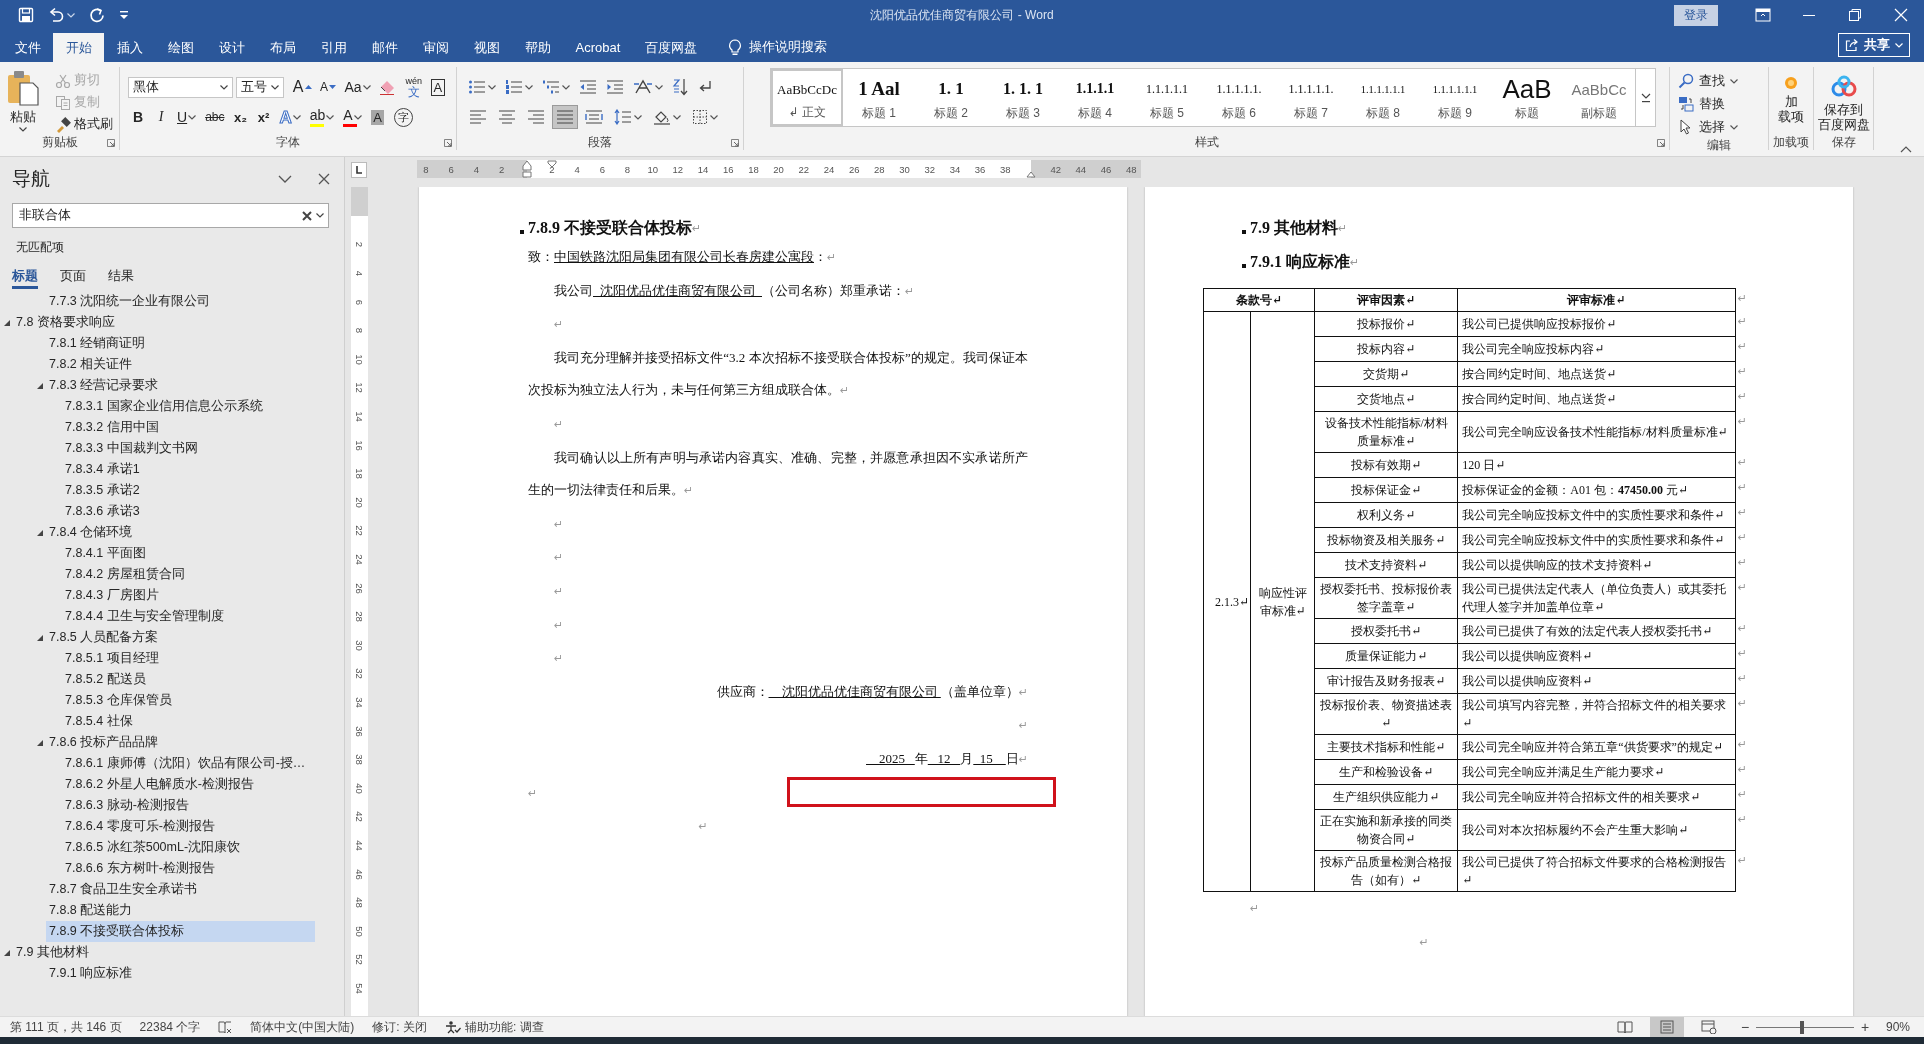 This screenshot has height=1044, width=1924. What do you see at coordinates (615, 87) in the screenshot?
I see `increase-indent-icon` at bounding box center [615, 87].